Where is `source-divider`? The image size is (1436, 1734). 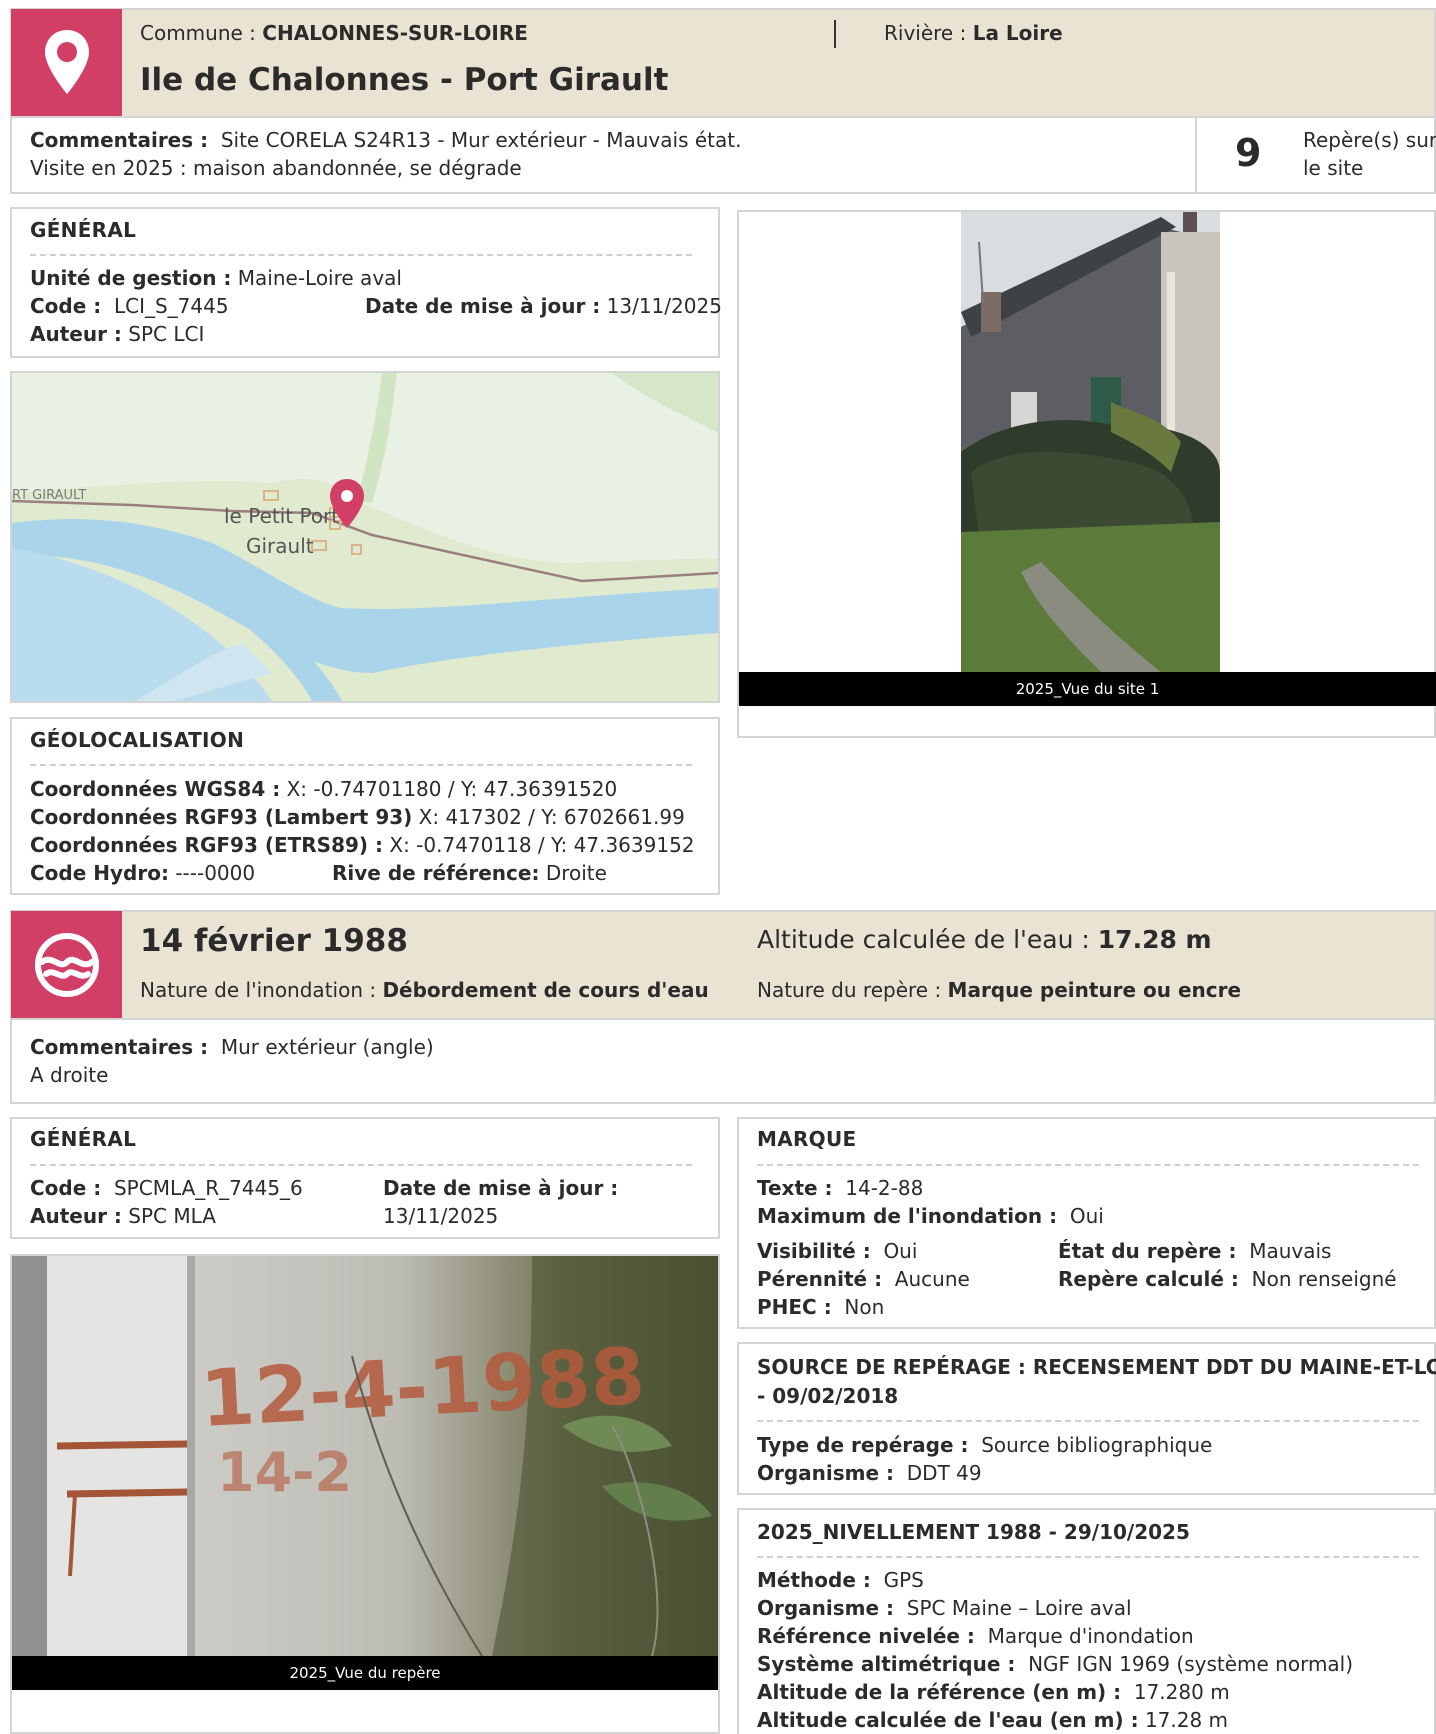
source-divider is located at coordinates (1088, 1421).